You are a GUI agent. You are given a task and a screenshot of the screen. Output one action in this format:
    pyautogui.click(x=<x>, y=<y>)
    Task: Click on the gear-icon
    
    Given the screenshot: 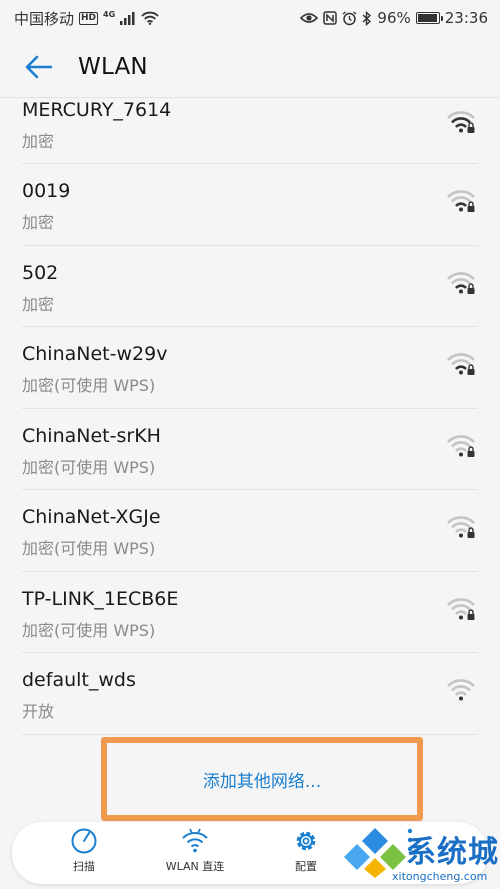 What is the action you would take?
    pyautogui.click(x=306, y=841)
    